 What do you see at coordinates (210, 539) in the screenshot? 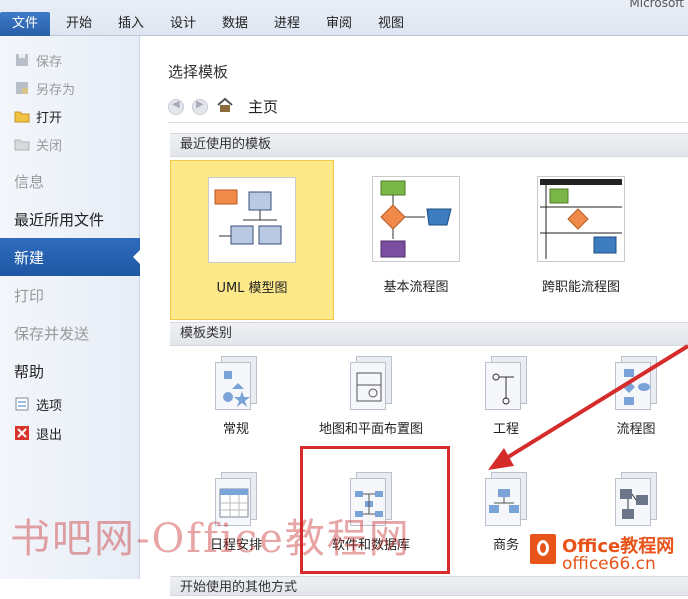
I see `site-watermark: 书吧网-Office教程网` at bounding box center [210, 539].